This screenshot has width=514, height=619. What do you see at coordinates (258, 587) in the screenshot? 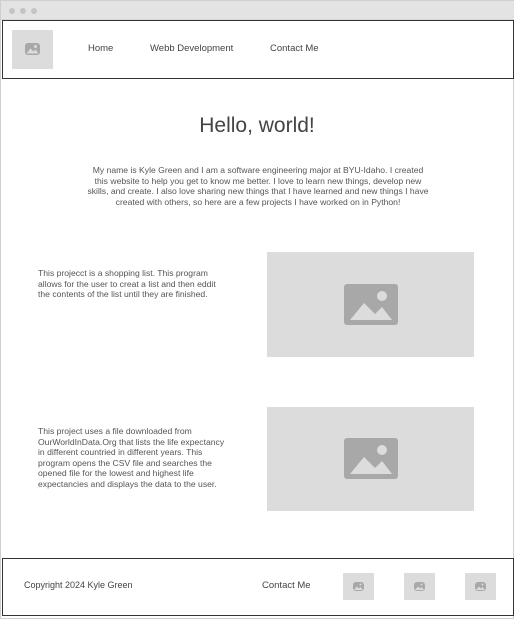
I see `site-footer: Copyright 2024 Kyle Green Contact Me` at bounding box center [258, 587].